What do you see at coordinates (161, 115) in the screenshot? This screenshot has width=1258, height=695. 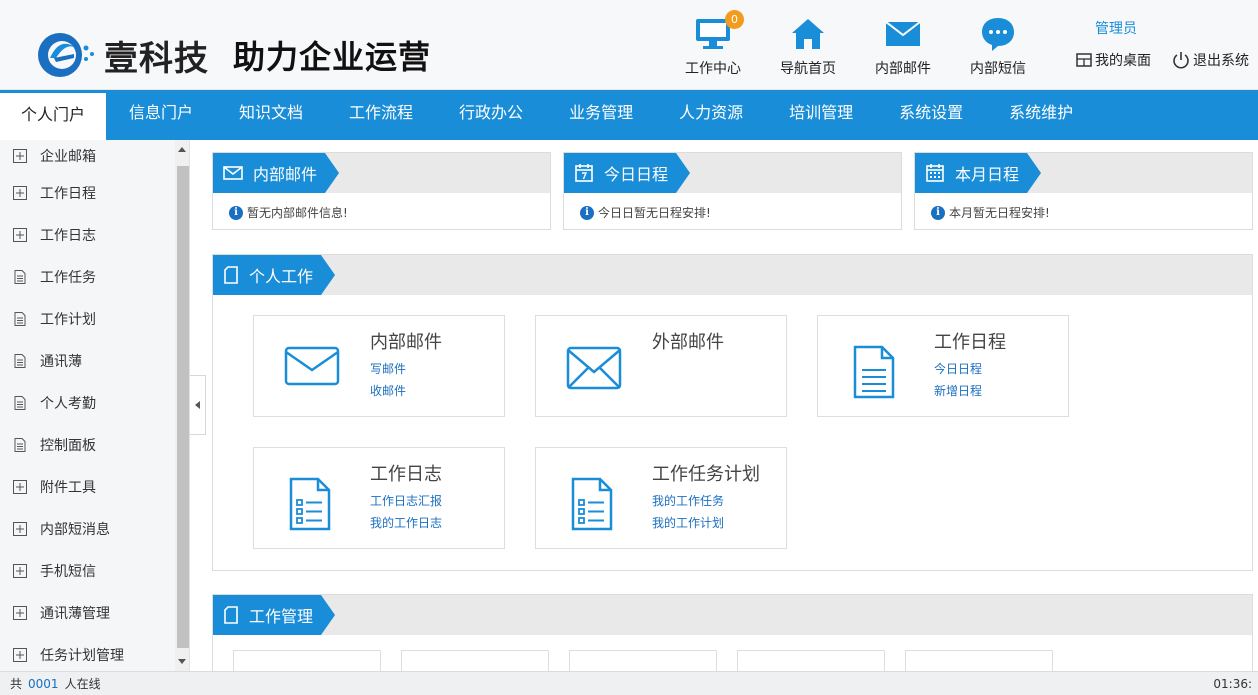 I see `tab-info-portal: 信息门户` at bounding box center [161, 115].